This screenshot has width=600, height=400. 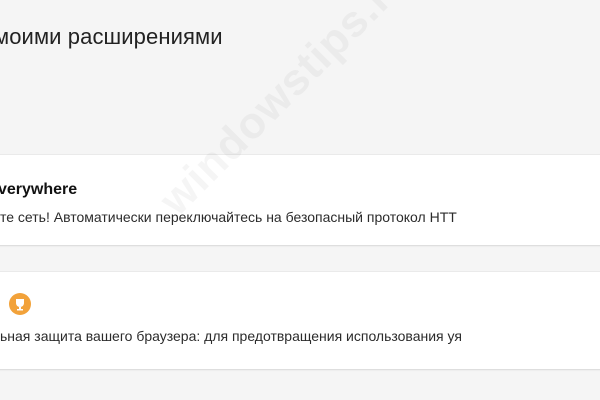 What do you see at coordinates (39, 189) in the screenshot?
I see `extension-name: verywhere` at bounding box center [39, 189].